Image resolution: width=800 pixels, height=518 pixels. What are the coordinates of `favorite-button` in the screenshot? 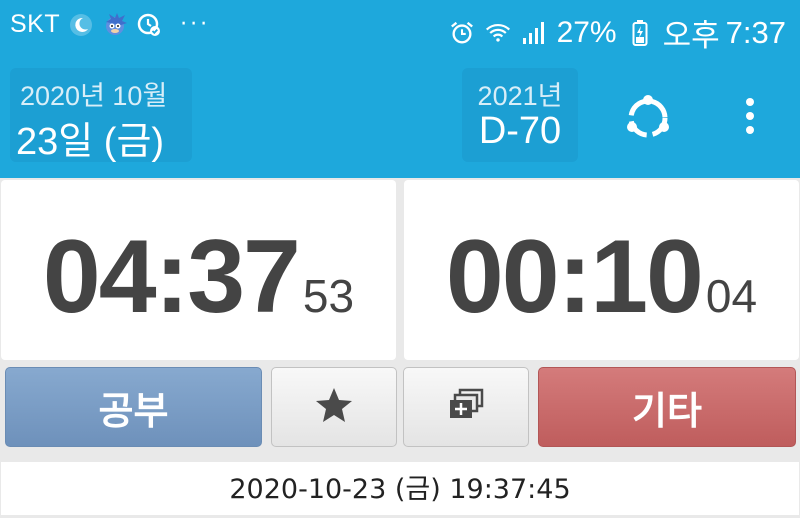 It's located at (334, 407).